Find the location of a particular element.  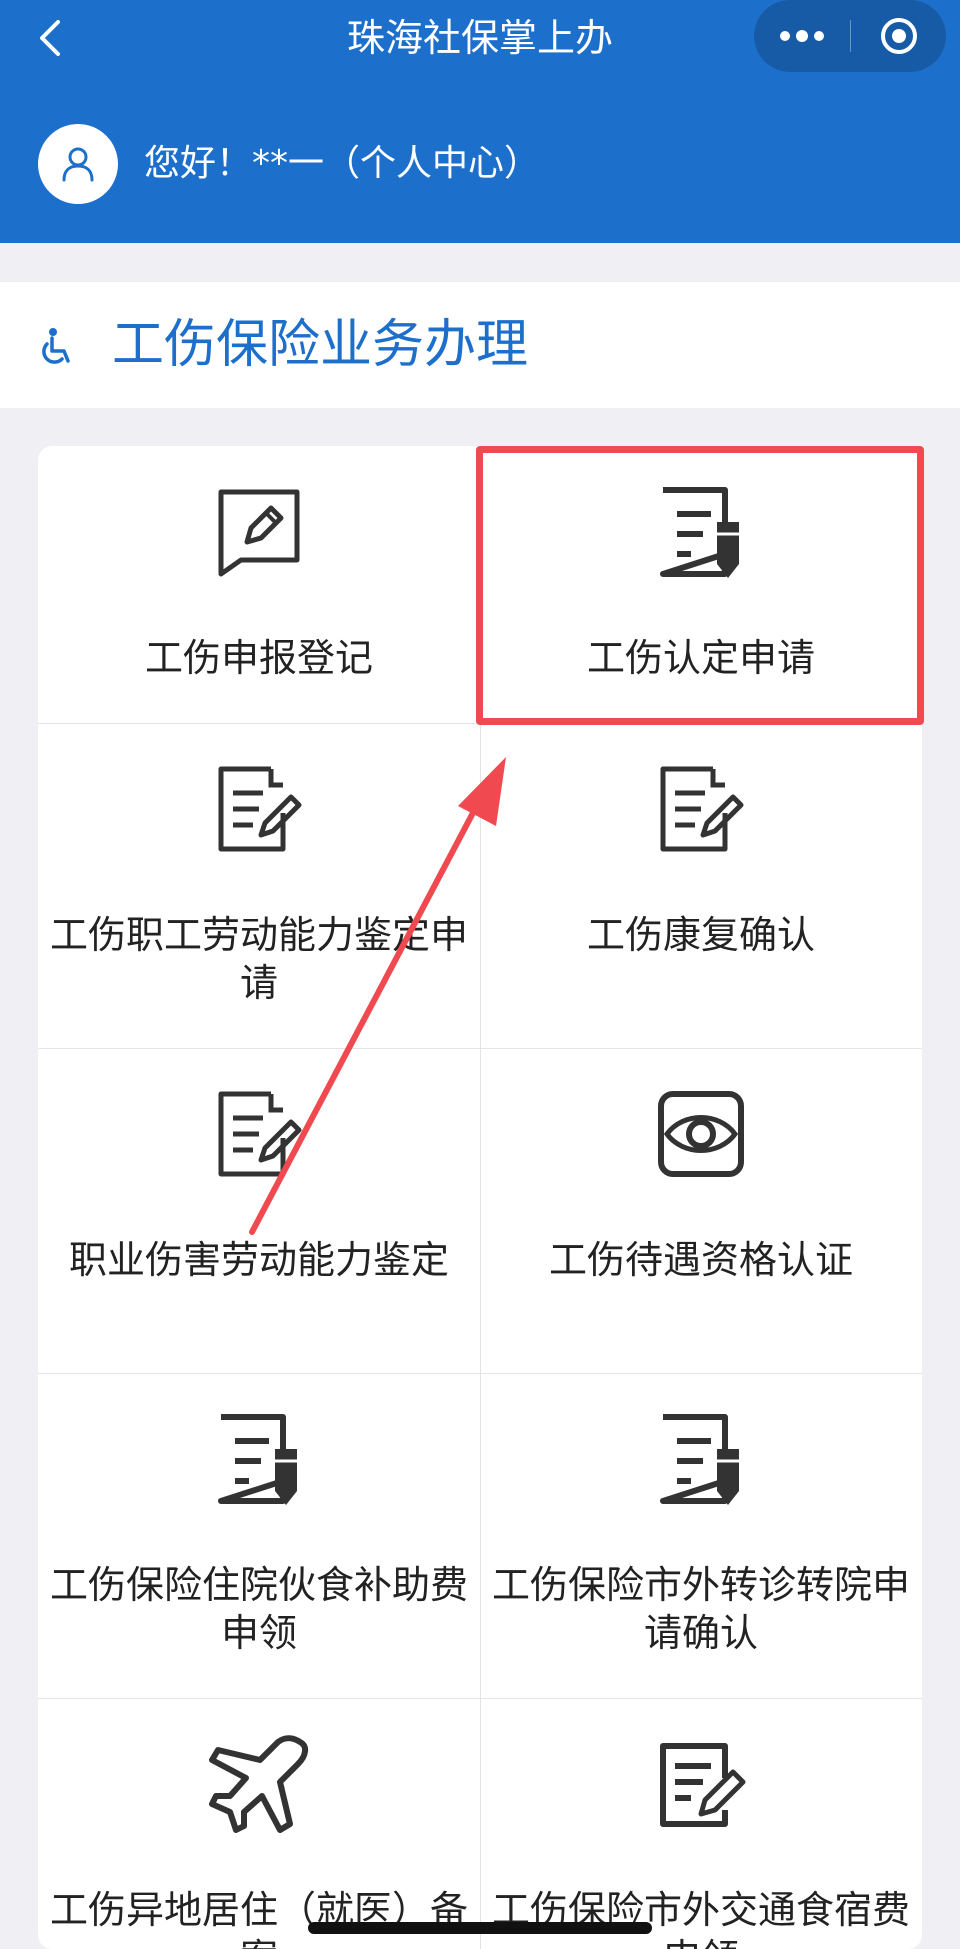

user-icon is located at coordinates (78, 164).